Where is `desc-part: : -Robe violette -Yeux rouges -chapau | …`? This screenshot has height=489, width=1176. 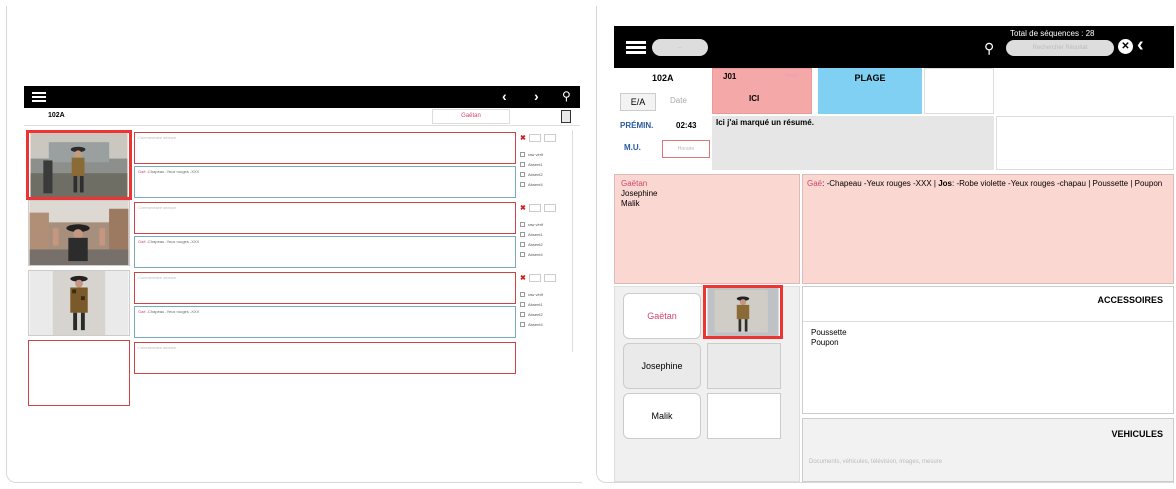 desc-part: : -Robe violette -Yeux rouges -chapau | … is located at coordinates (1057, 183).